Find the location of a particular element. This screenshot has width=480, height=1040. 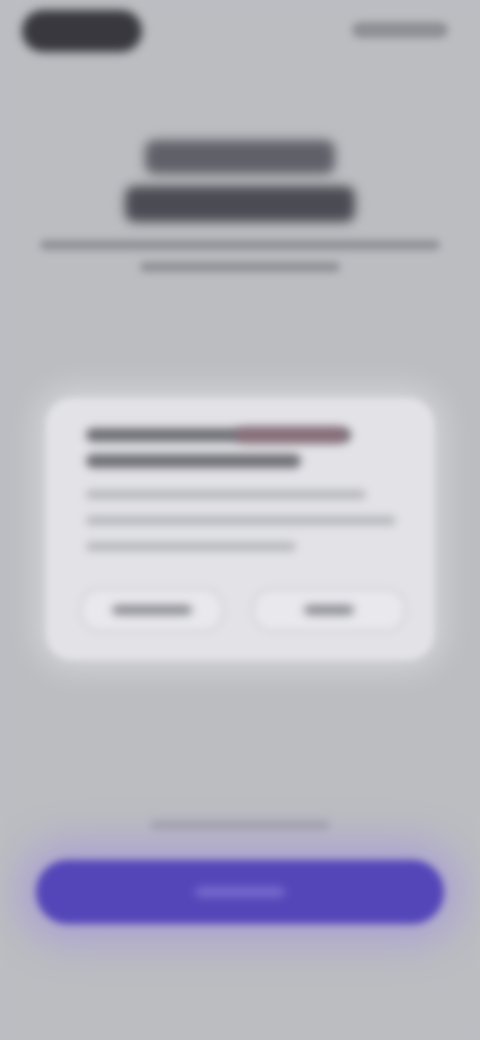

card-secondary-button is located at coordinates (152, 610).